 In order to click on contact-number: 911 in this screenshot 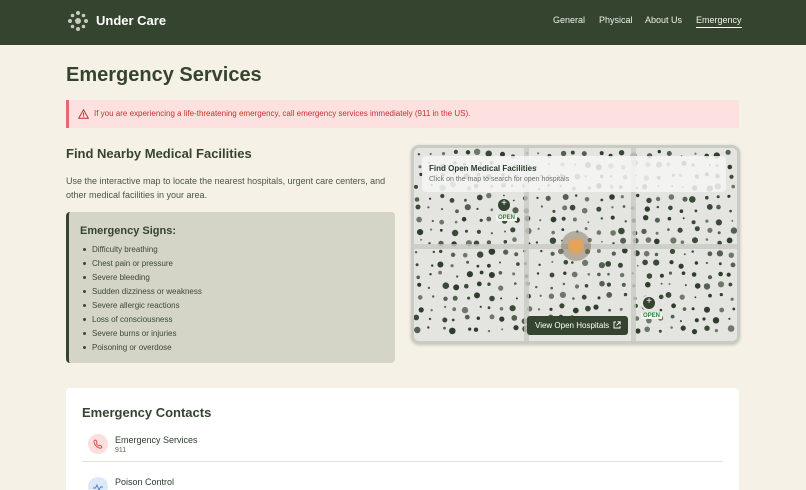, I will do `click(120, 450)`.